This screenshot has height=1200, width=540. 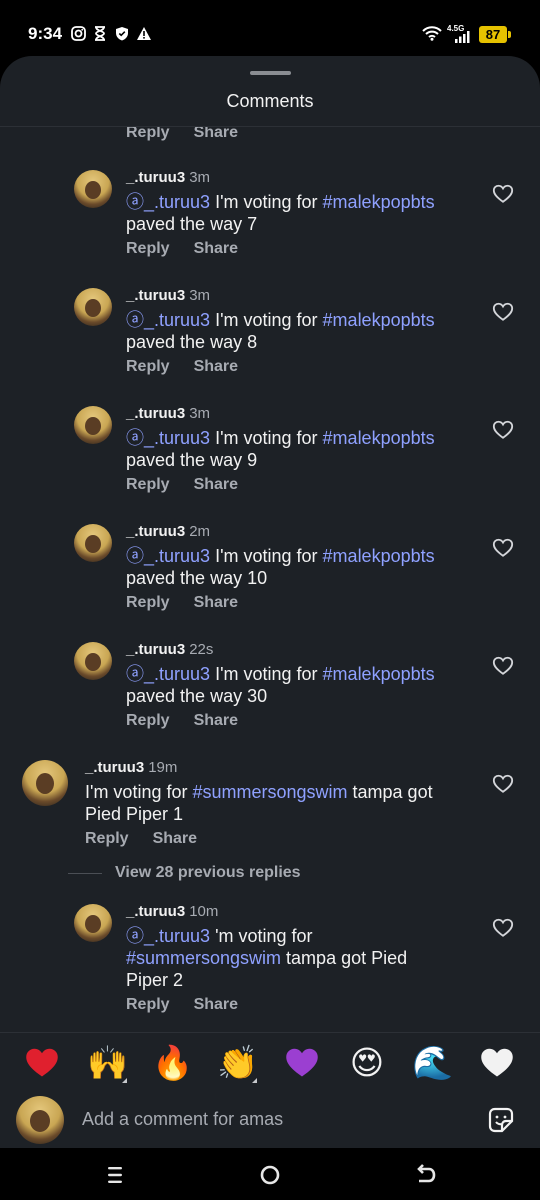 I want to click on fire-icon: 🔥, so click(x=173, y=1062).